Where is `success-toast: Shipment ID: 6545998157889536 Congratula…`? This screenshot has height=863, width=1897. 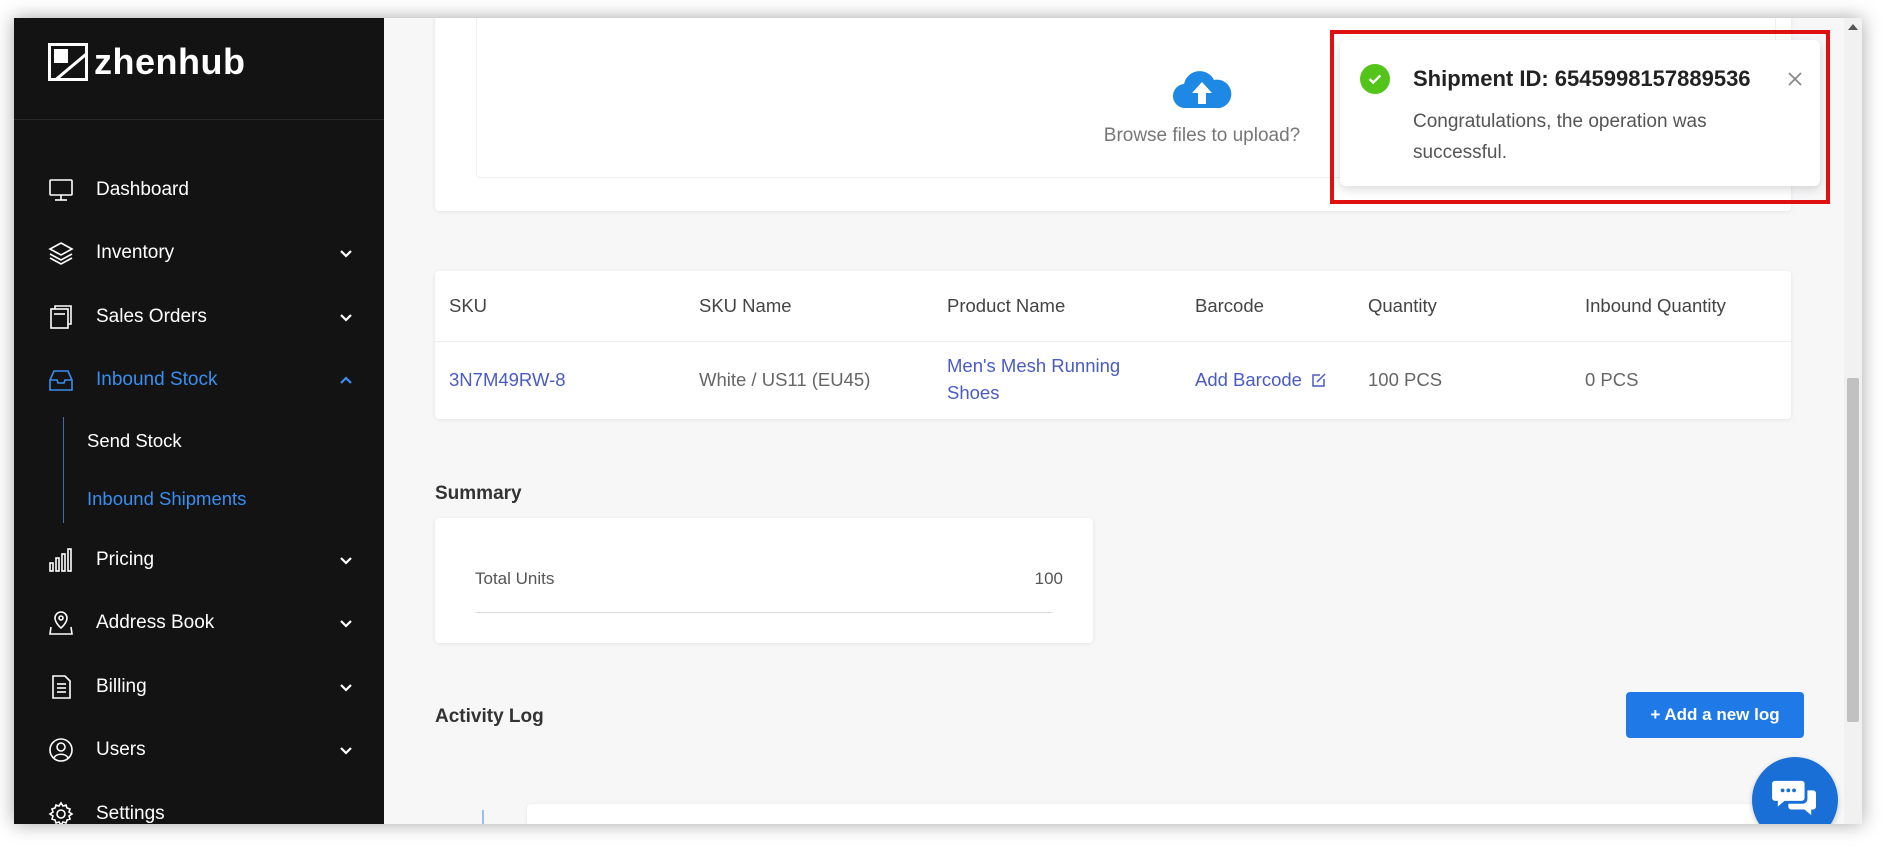 success-toast: Shipment ID: 6545998157889536 Congratula… is located at coordinates (1580, 113).